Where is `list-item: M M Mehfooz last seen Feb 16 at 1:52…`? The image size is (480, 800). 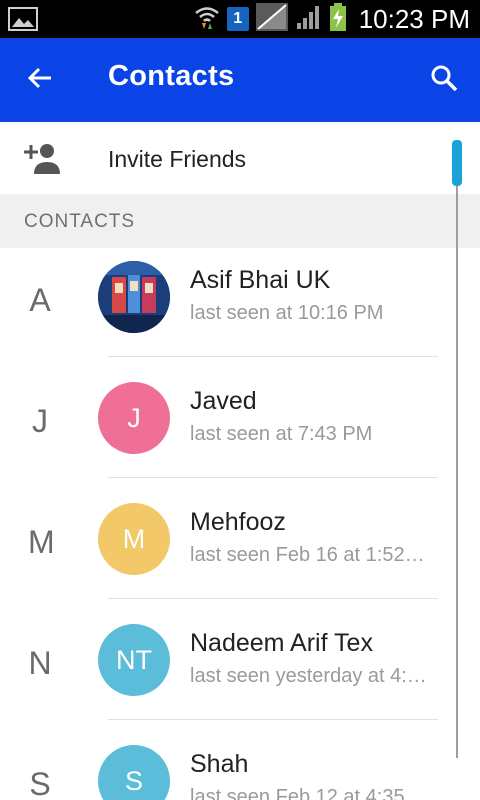
list-item: M M Mehfooz last seen Feb 16 at 1:52… is located at coordinates (226, 550).